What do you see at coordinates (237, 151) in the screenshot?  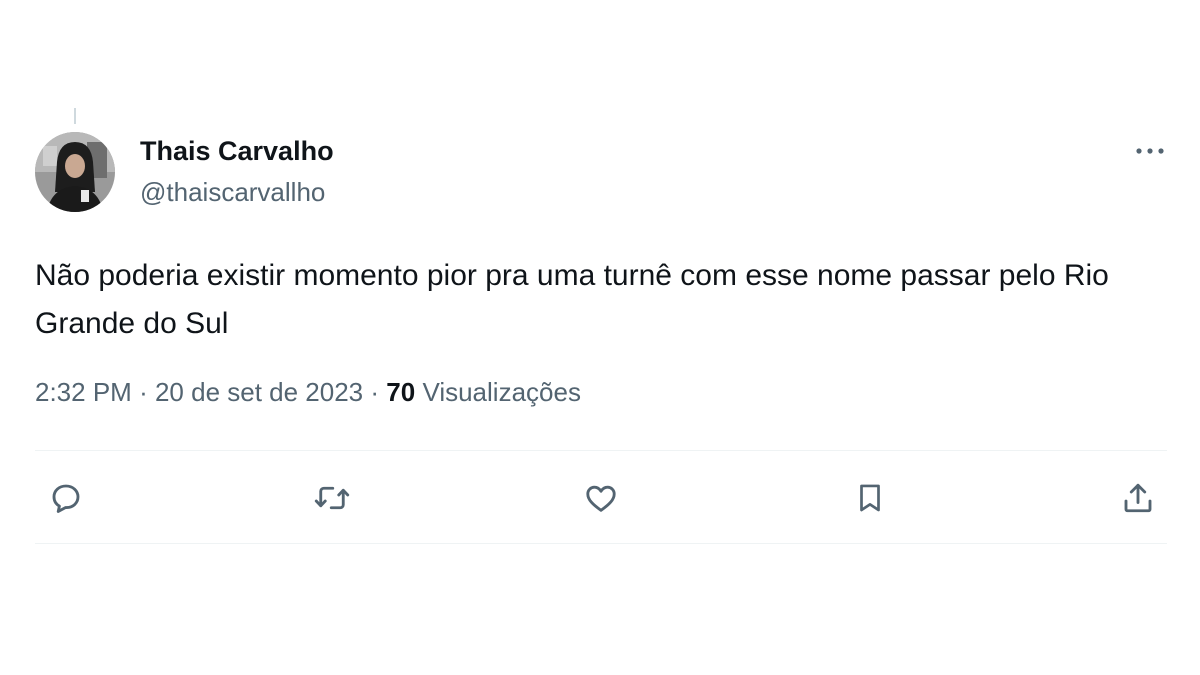 I see `author-display-name: Thais Carvalho` at bounding box center [237, 151].